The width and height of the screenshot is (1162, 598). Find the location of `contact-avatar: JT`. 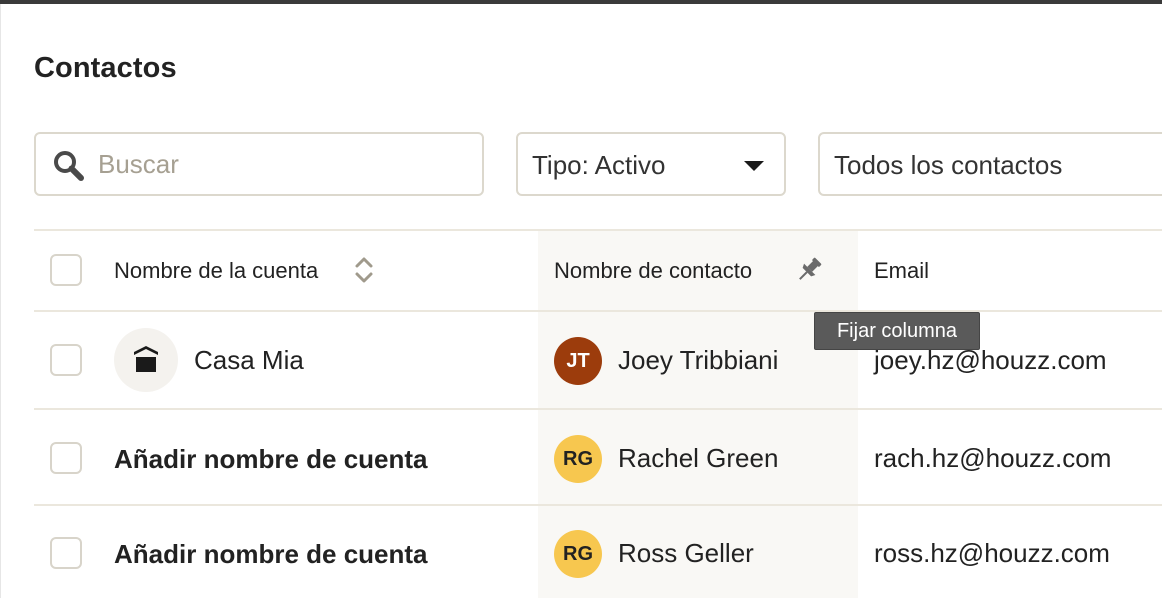

contact-avatar: JT is located at coordinates (578, 361).